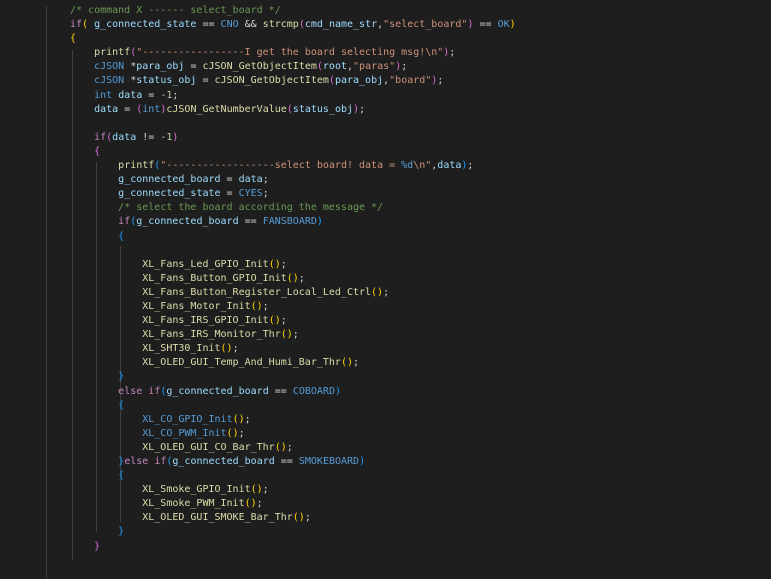  I want to click on code-line: XL_CO_PWM_Init();, so click(420, 434).